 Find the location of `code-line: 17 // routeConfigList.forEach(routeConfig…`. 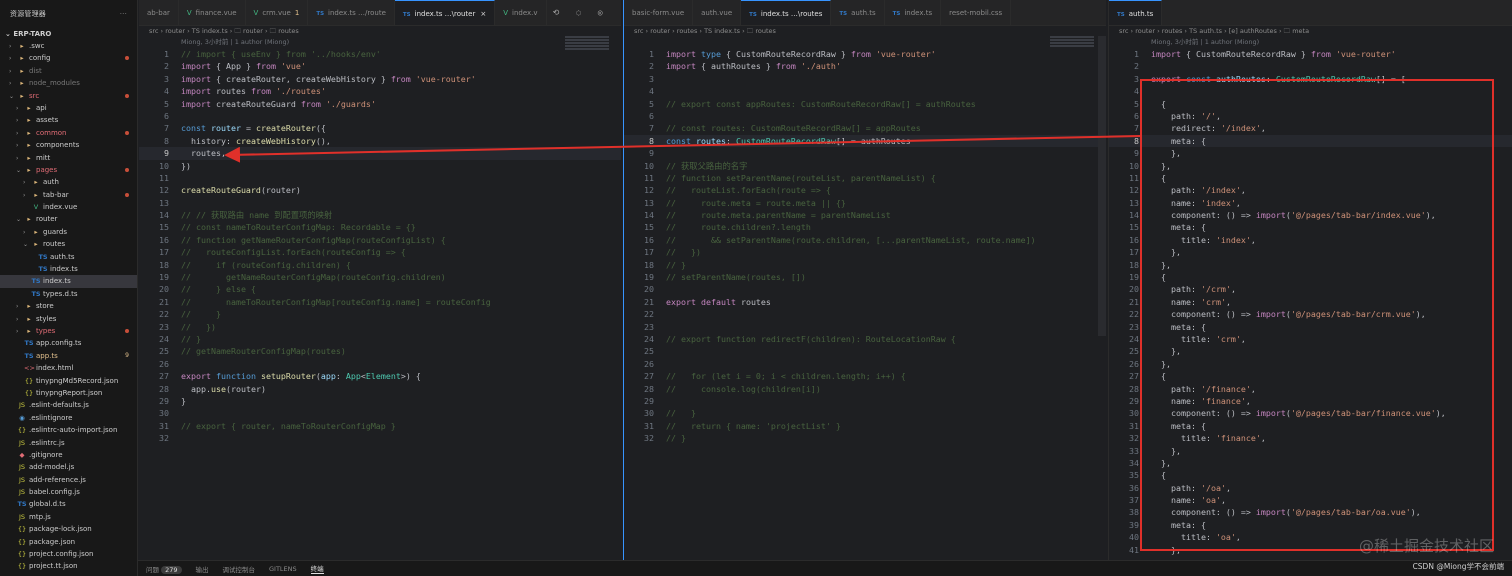

code-line: 17 // routeConfigList.forEach(routeConfig… is located at coordinates (380, 252).